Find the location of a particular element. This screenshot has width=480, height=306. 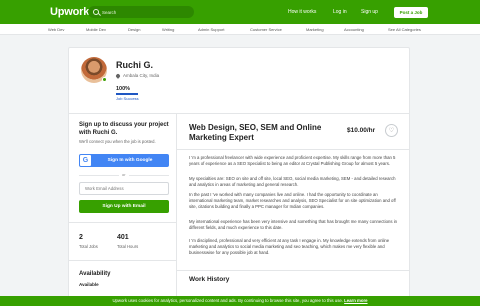

nav-link-how-it-works: How it works is located at coordinates (302, 12).